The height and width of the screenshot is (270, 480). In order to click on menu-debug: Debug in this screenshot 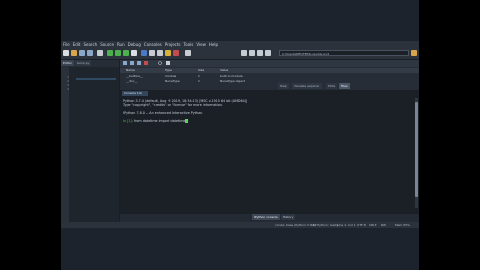, I will do `click(134, 44)`.